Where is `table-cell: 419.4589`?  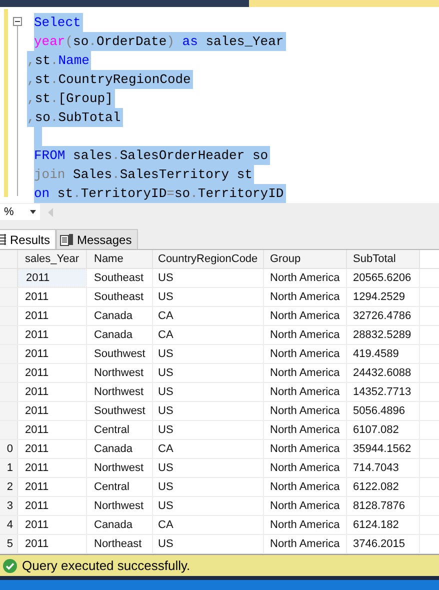 table-cell: 419.4589 is located at coordinates (383, 354).